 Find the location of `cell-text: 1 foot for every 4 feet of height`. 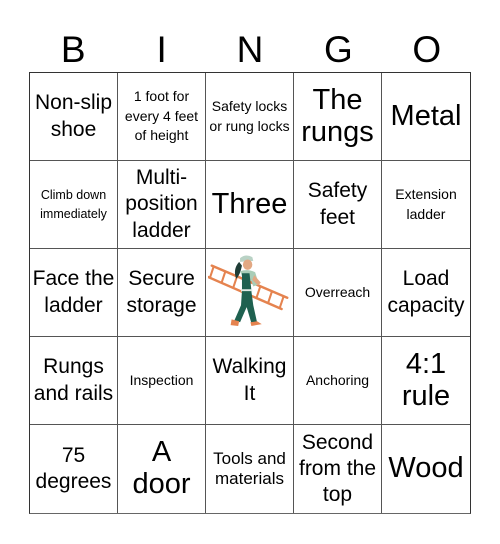

cell-text: 1 foot for every 4 feet of height is located at coordinates (161, 116).